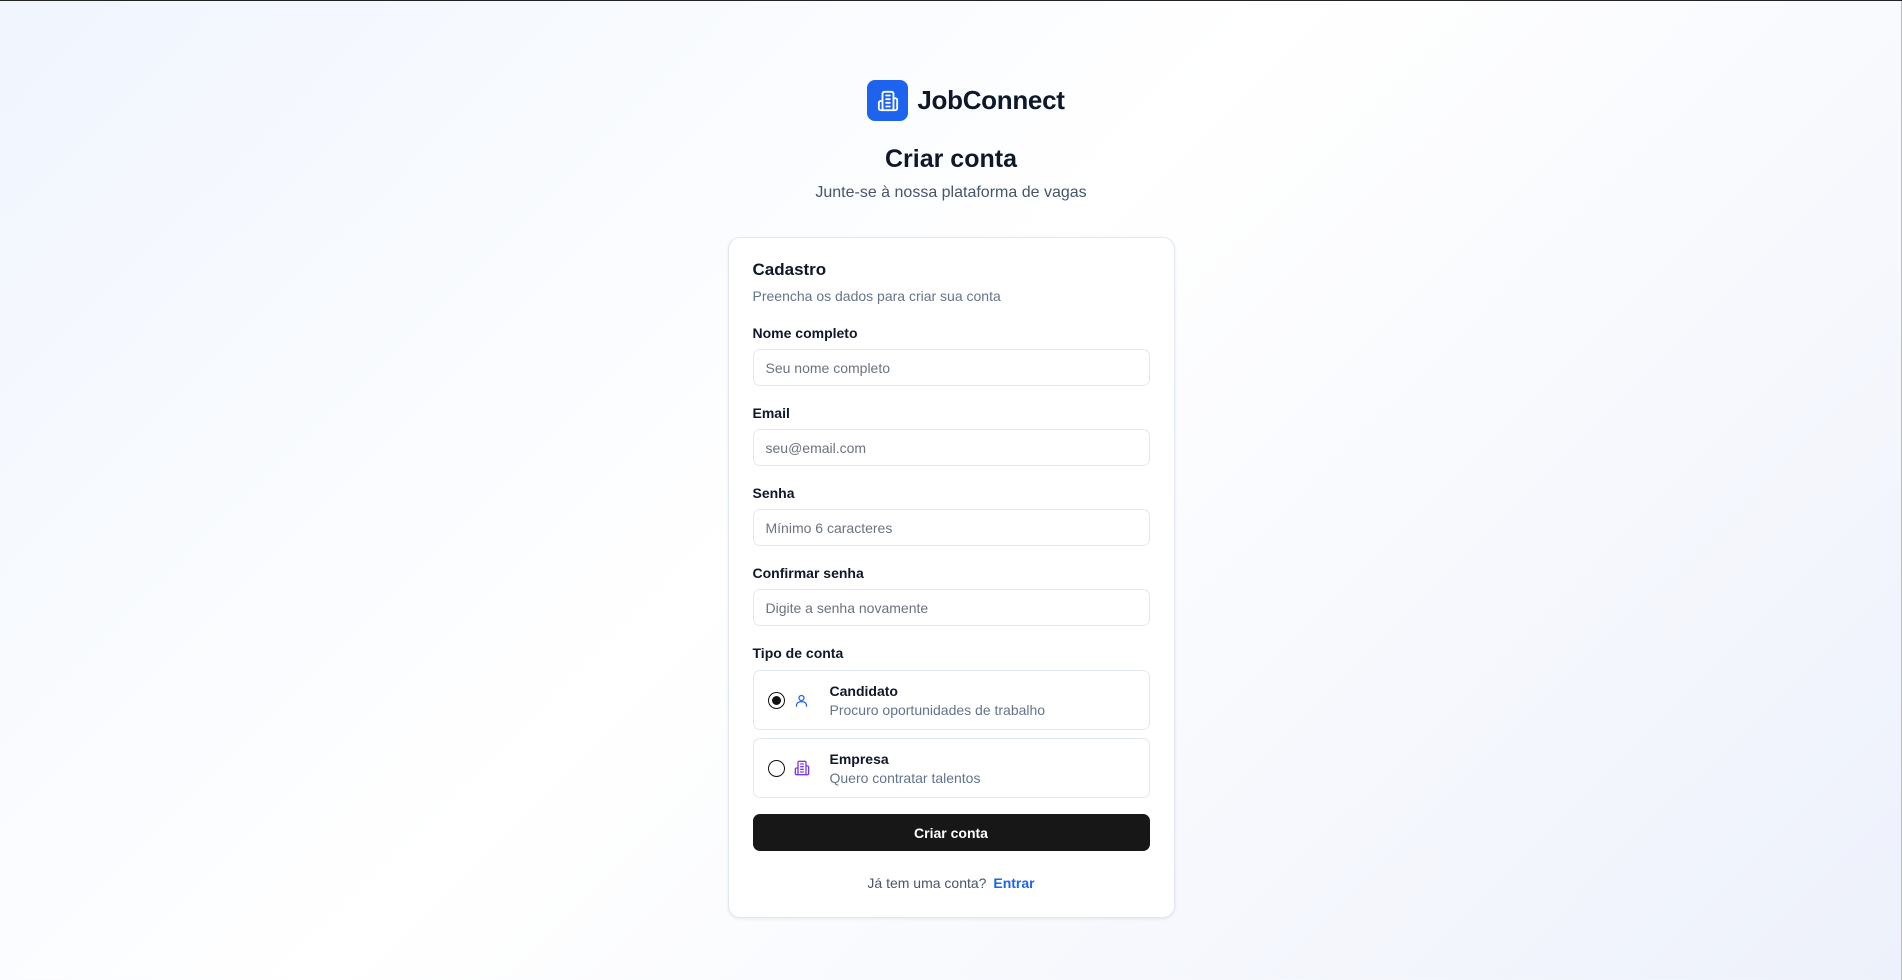 This screenshot has width=1902, height=980. What do you see at coordinates (991, 100) in the screenshot?
I see `brand-name: JobConnect` at bounding box center [991, 100].